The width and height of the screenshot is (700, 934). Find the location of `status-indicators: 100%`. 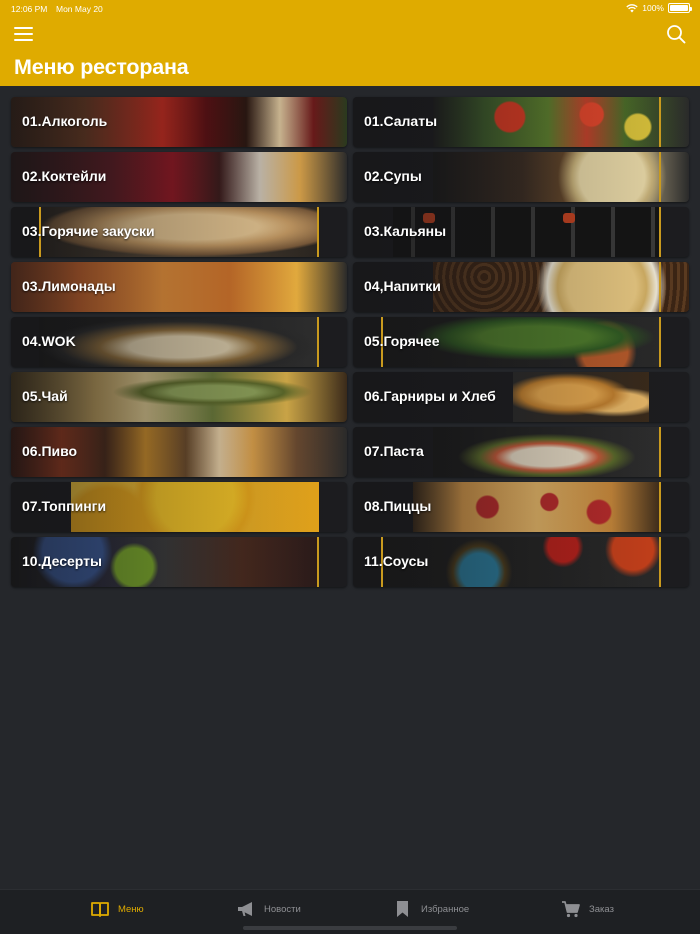

status-indicators: 100% is located at coordinates (659, 8).